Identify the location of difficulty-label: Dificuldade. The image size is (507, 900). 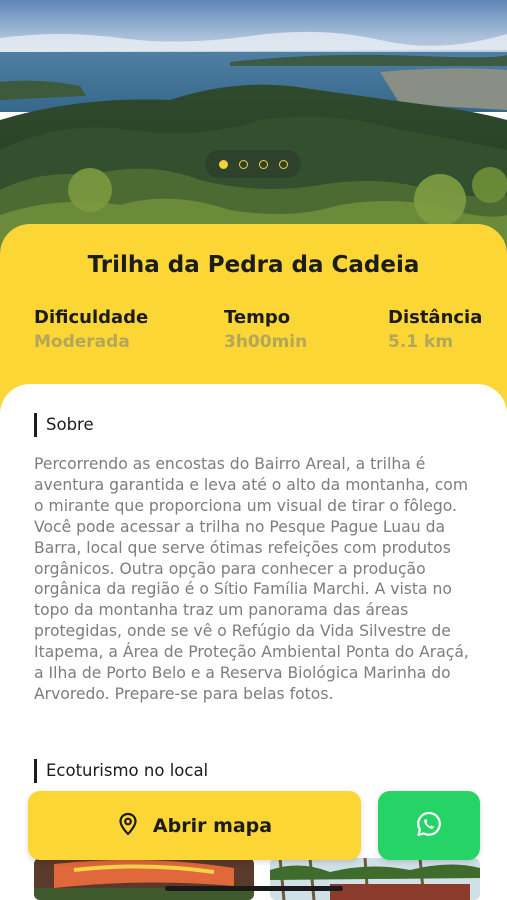
(91, 317).